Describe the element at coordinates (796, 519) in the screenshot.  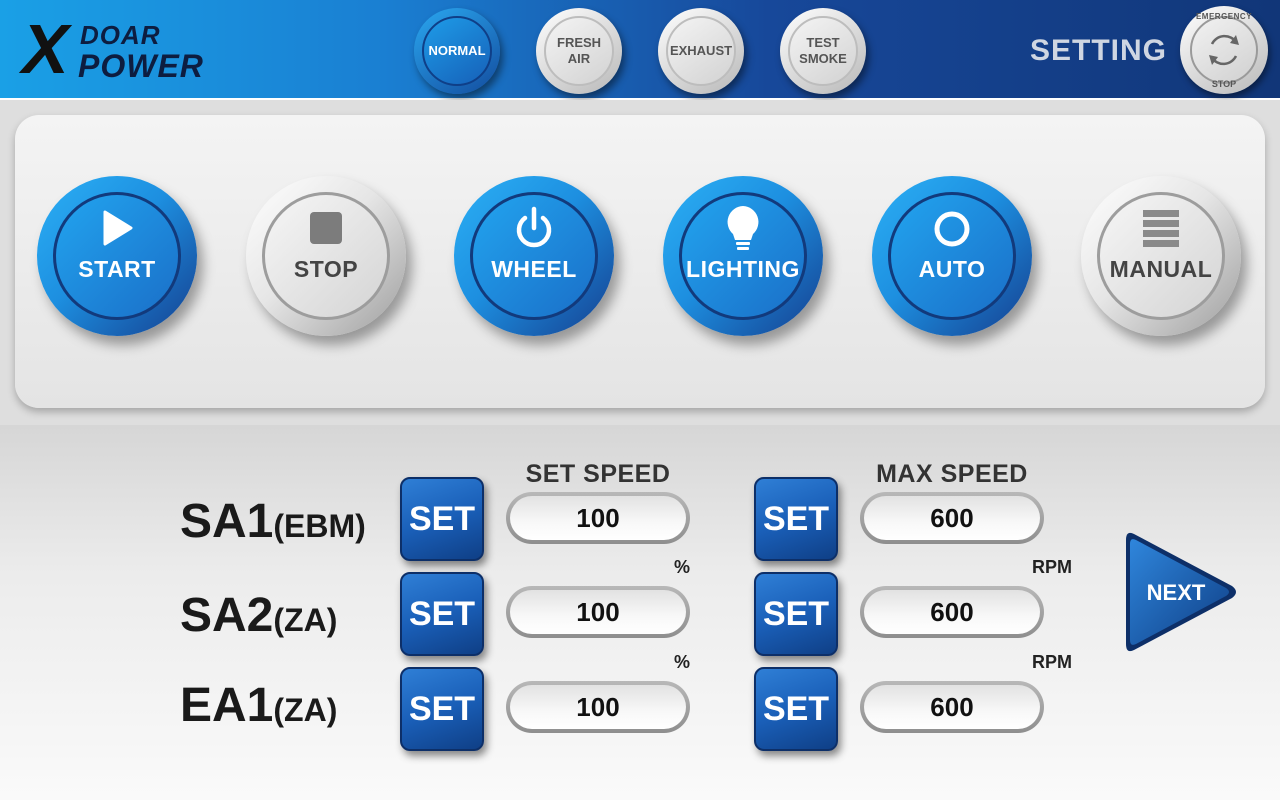
I see `sa1-max-speed-button: SET` at that location.